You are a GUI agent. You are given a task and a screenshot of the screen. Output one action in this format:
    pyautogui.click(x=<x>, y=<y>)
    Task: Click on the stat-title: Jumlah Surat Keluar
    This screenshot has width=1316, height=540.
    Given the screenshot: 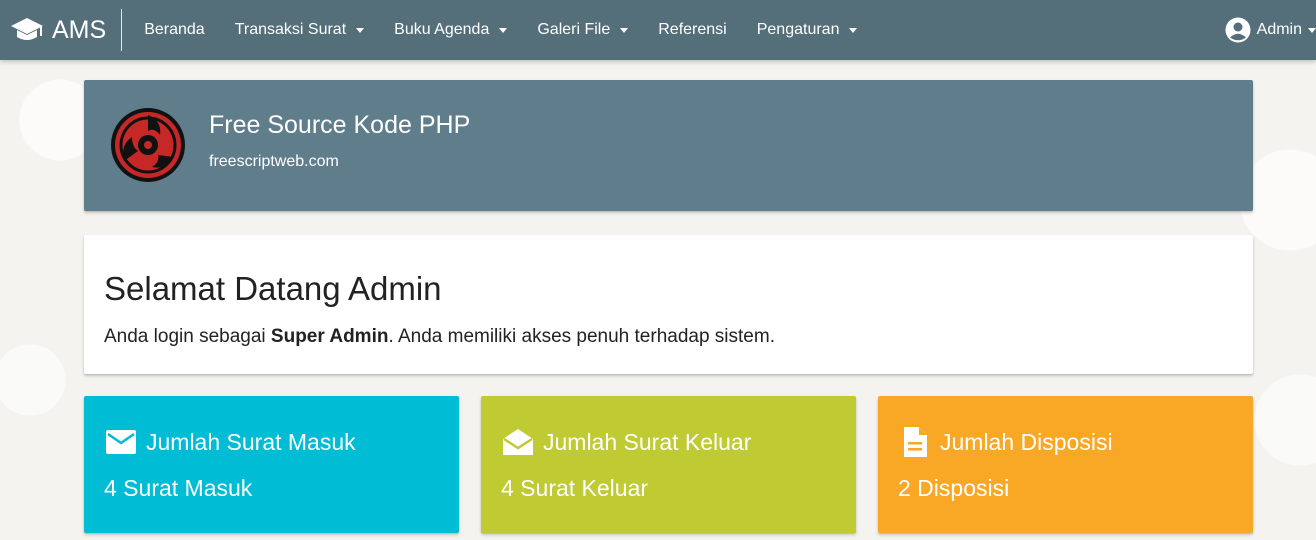 What is the action you would take?
    pyautogui.click(x=647, y=441)
    